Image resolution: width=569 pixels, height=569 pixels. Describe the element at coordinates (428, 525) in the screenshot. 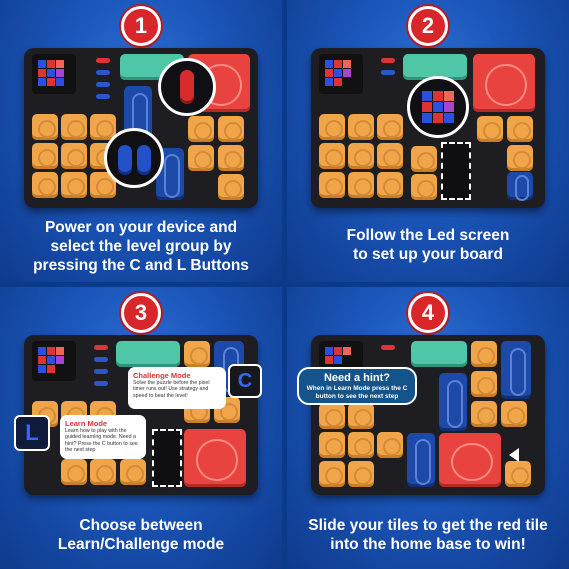

I see `caption-line: Slide your tiles to get the red tile` at that location.